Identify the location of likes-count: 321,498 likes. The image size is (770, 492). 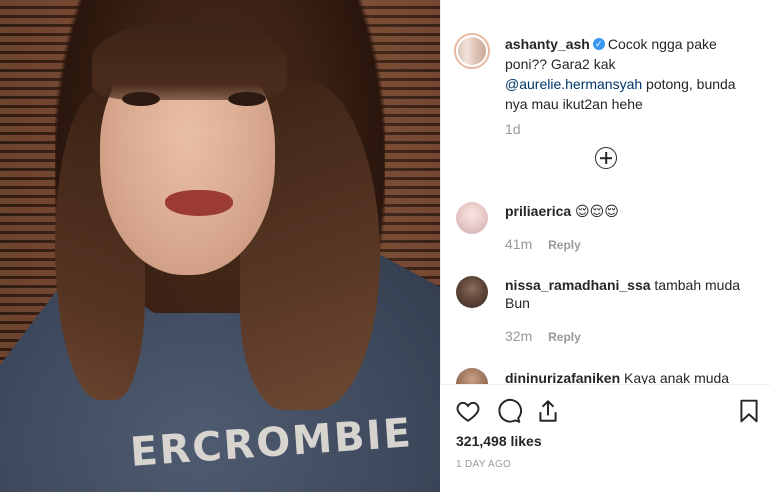
(499, 441).